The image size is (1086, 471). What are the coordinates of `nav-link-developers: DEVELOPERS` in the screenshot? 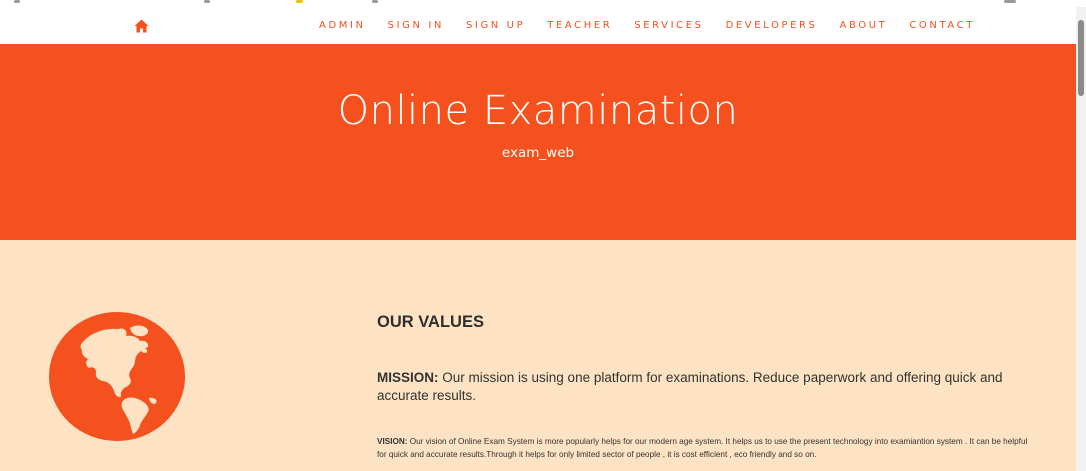 It's located at (772, 25).